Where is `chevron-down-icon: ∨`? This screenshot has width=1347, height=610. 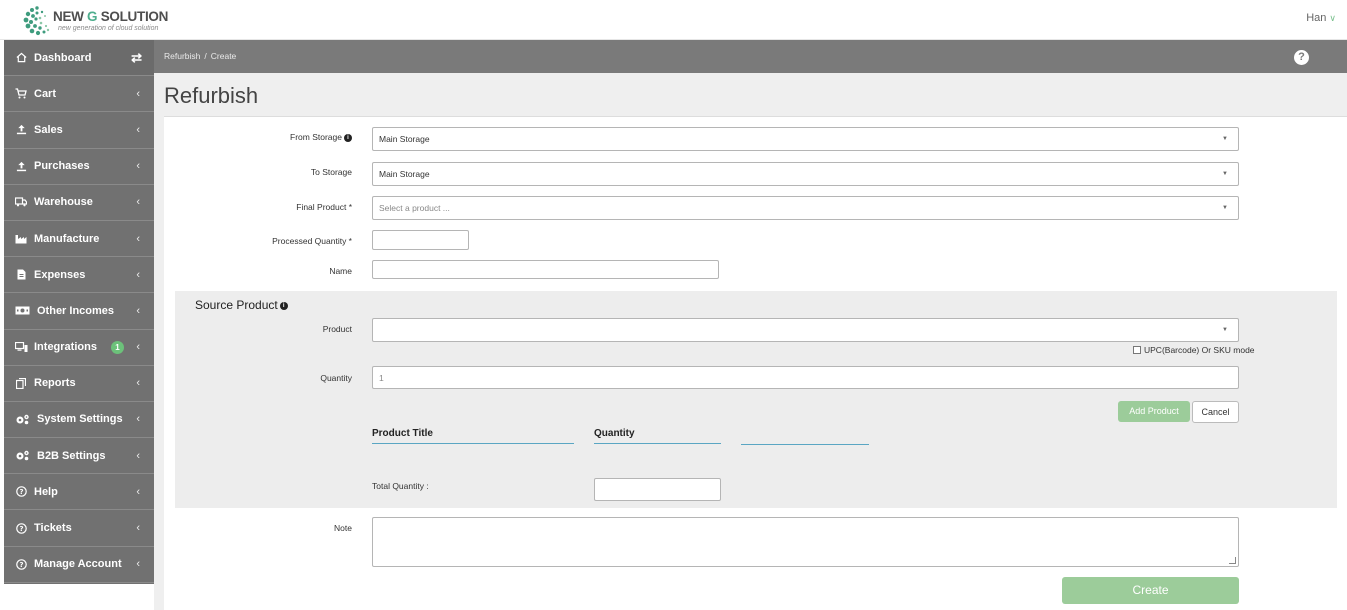 chevron-down-icon: ∨ is located at coordinates (1332, 18).